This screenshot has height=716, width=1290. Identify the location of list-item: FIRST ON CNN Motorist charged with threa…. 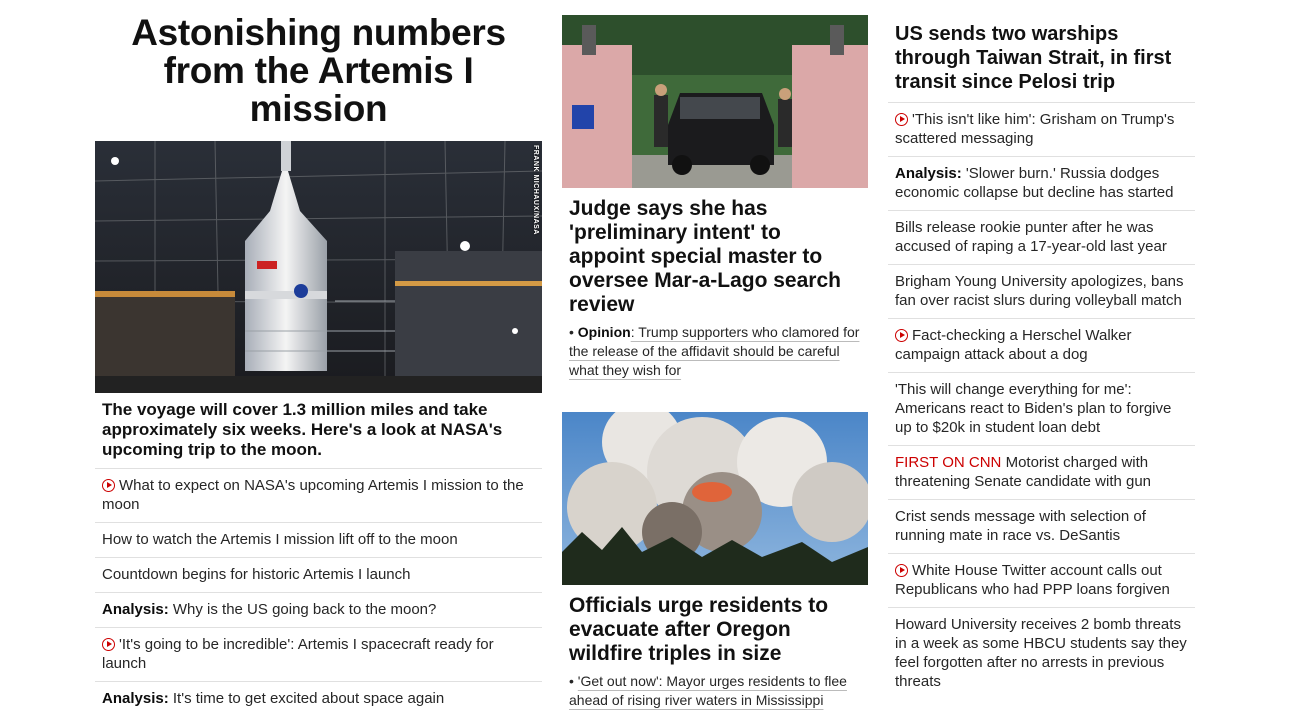
(1041, 472).